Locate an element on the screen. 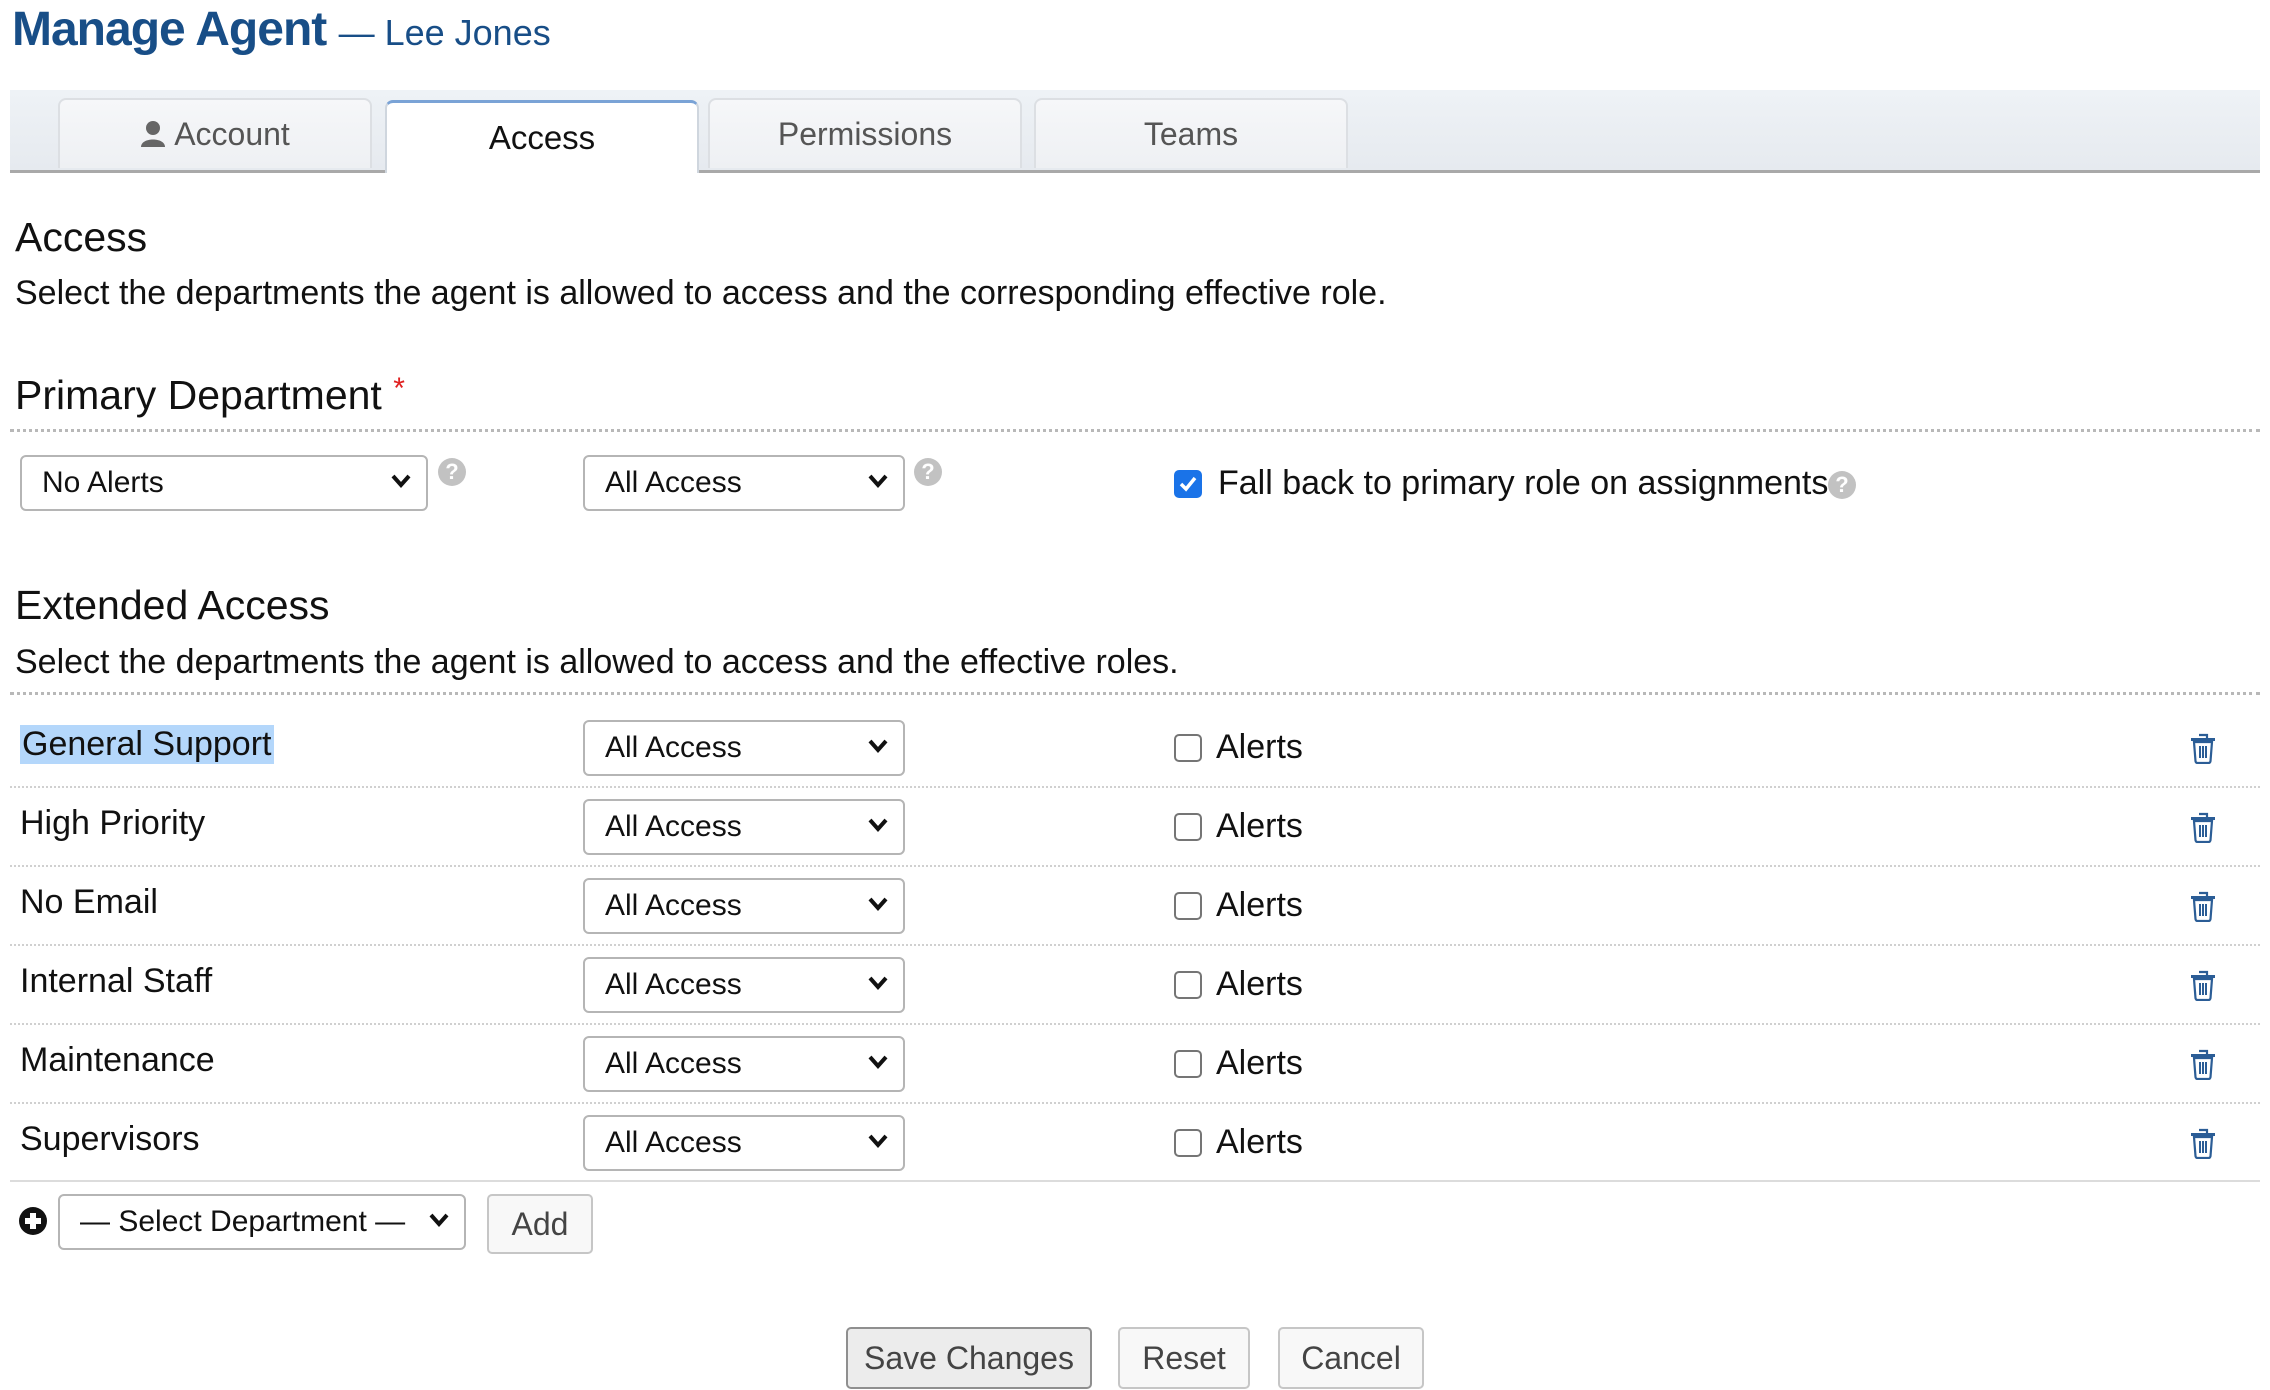  page-title-text: Manage Agent is located at coordinates (169, 29).